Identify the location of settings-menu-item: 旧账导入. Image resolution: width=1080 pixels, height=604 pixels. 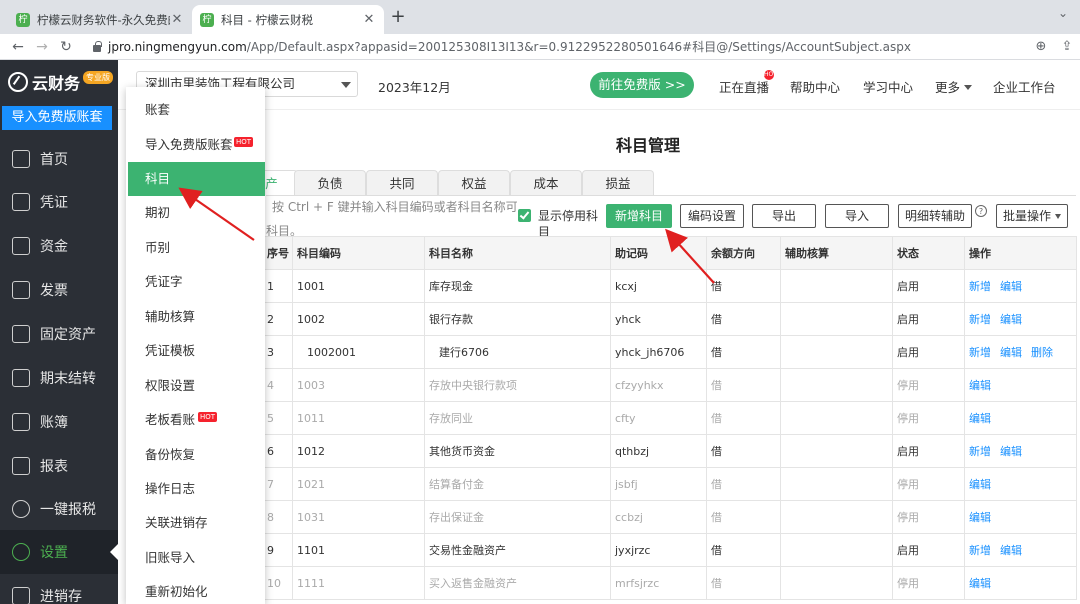
(196, 558).